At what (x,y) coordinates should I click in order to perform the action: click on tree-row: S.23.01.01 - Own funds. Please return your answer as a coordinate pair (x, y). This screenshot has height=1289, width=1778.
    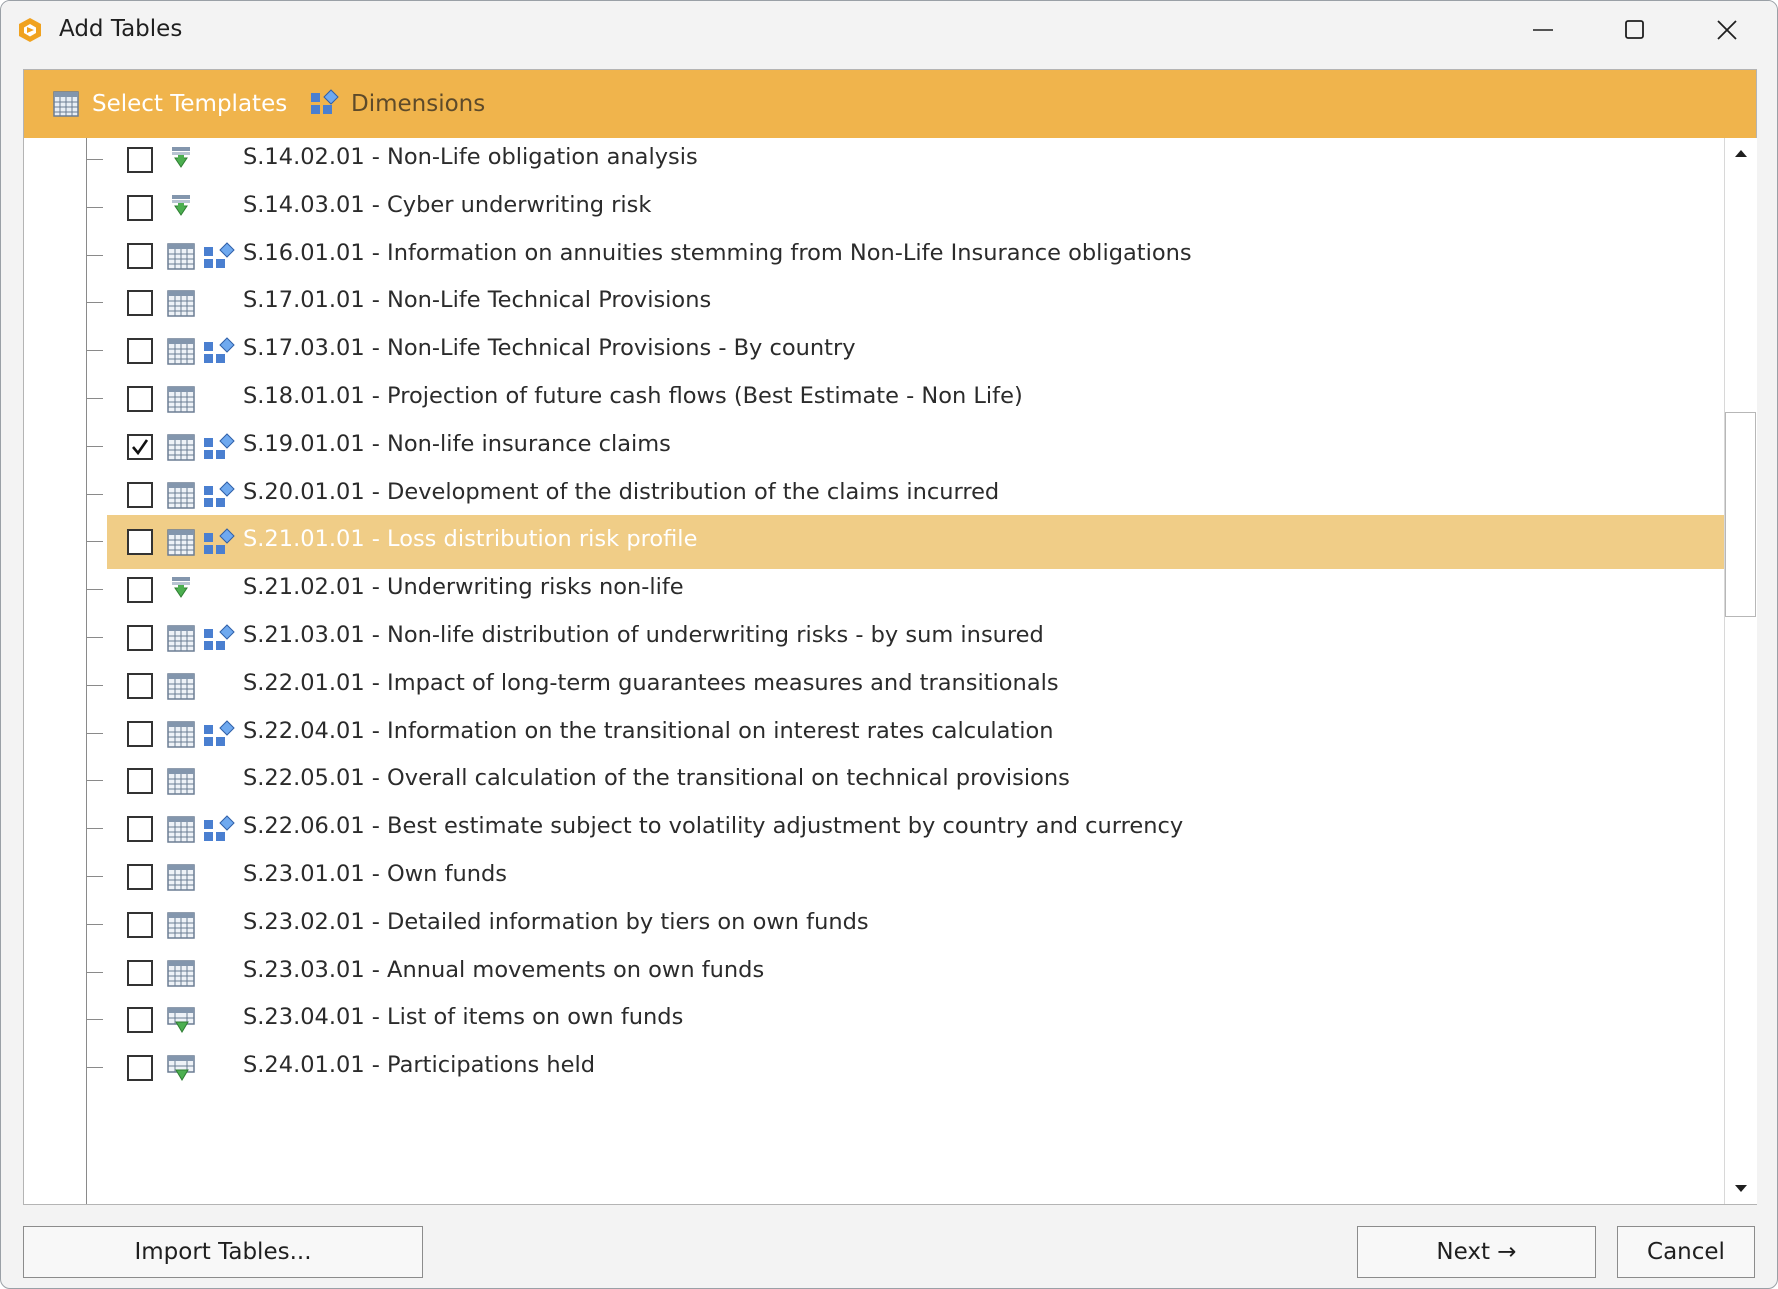
    Looking at the image, I should click on (874, 877).